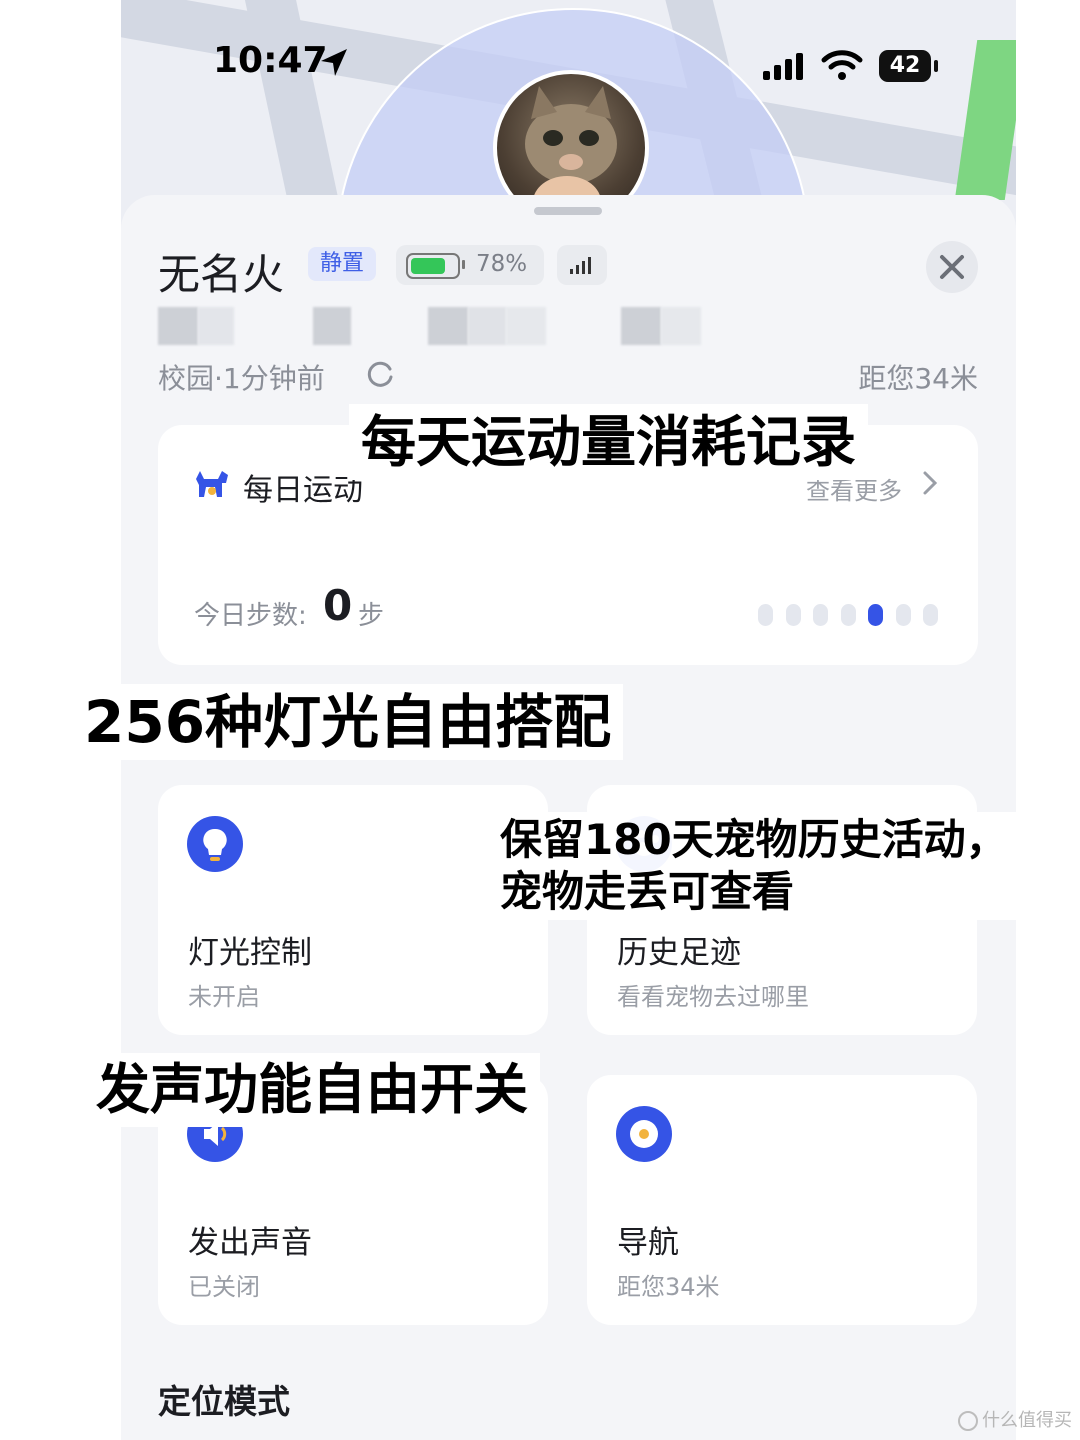 The height and width of the screenshot is (1440, 1080). Describe the element at coordinates (428, 266) in the screenshot. I see `battery-fill` at that location.